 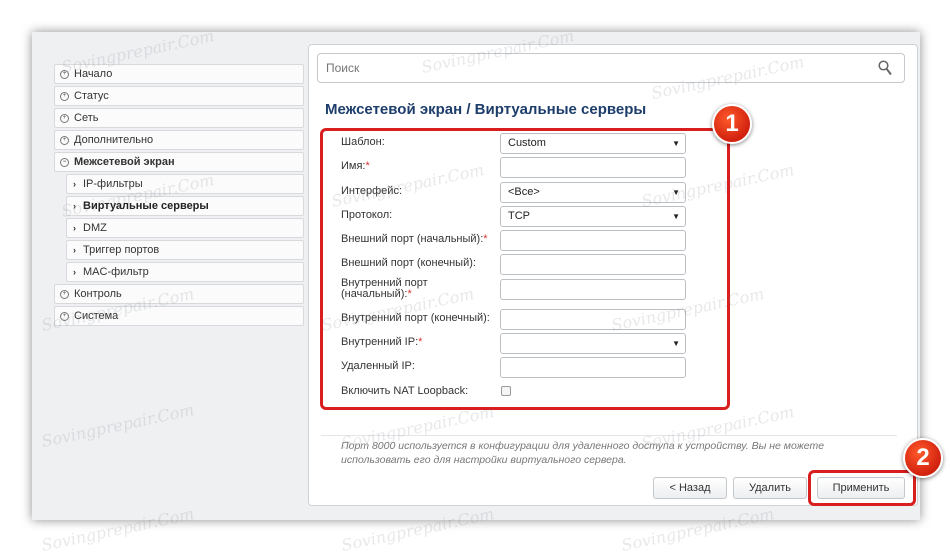 I want to click on sidebar-subitem-label: IP-фильтры, so click(x=113, y=184).